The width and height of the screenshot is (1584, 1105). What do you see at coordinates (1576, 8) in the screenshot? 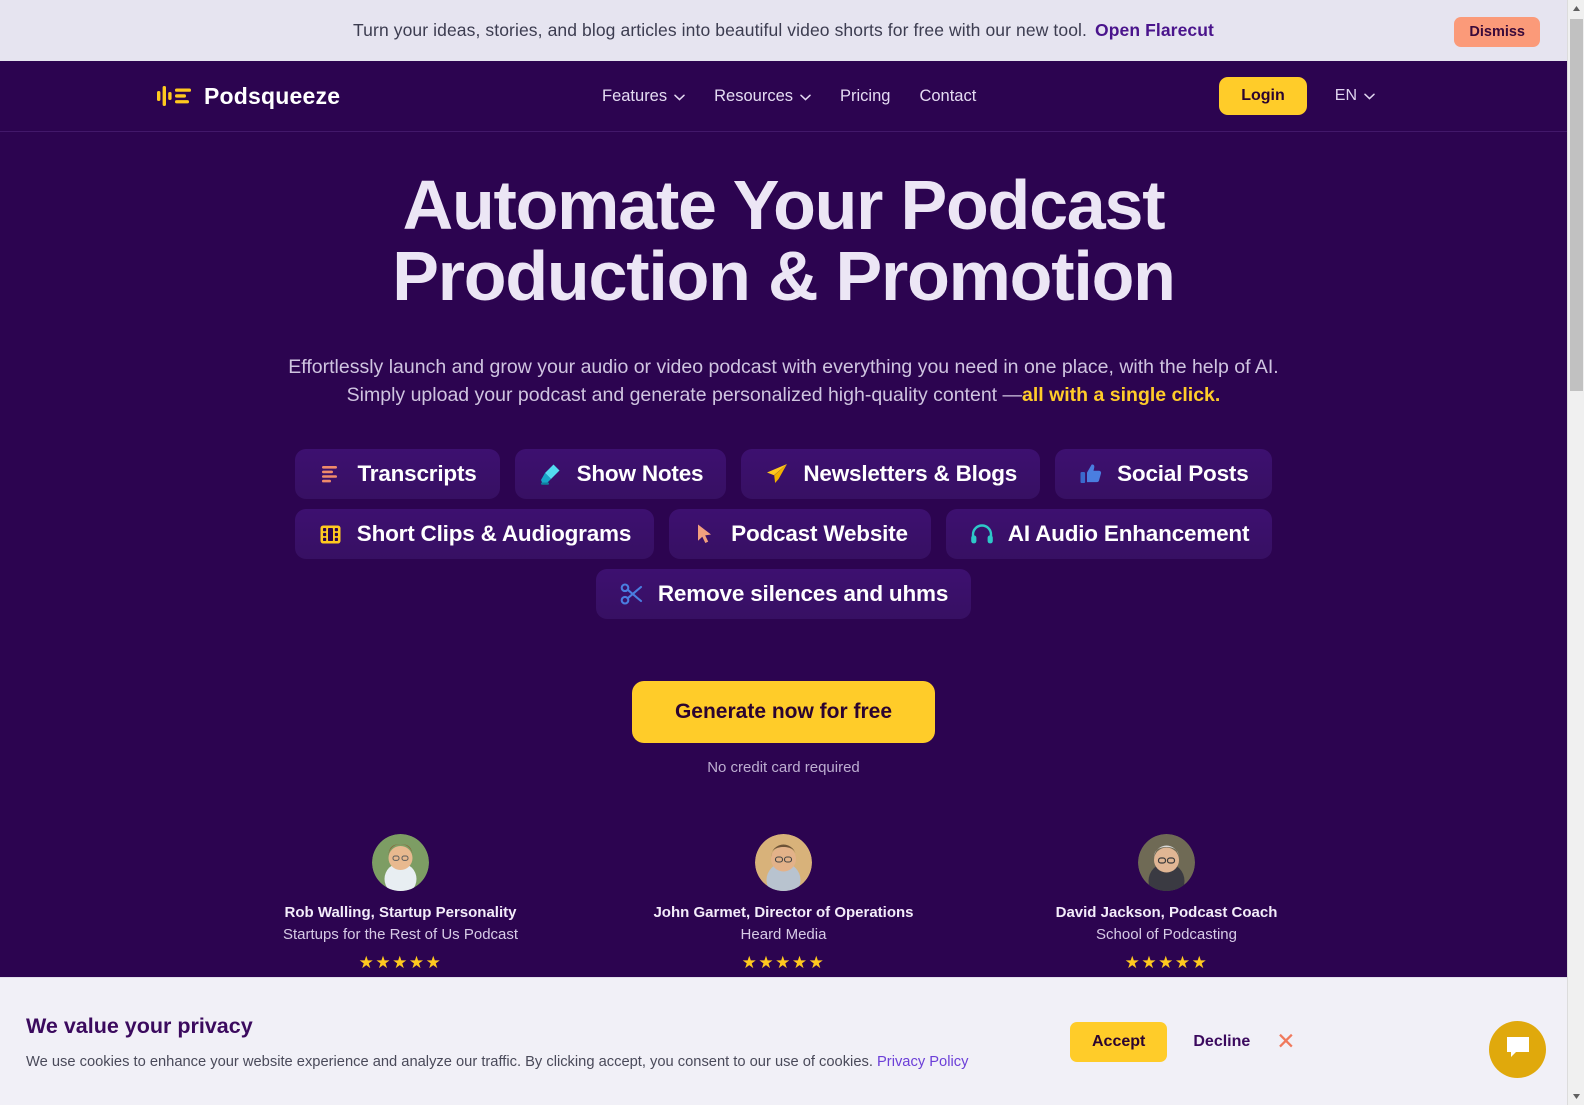
I see `scroll-up-arrow-icon` at bounding box center [1576, 8].